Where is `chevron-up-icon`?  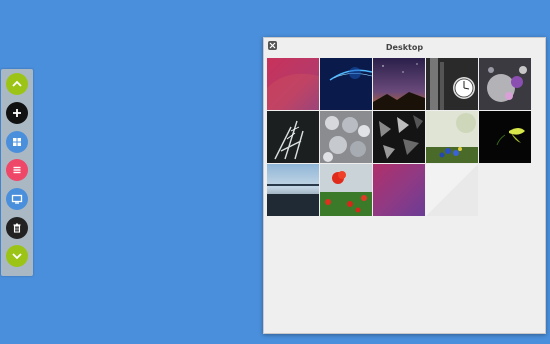
chevron-up-icon is located at coordinates (17, 83).